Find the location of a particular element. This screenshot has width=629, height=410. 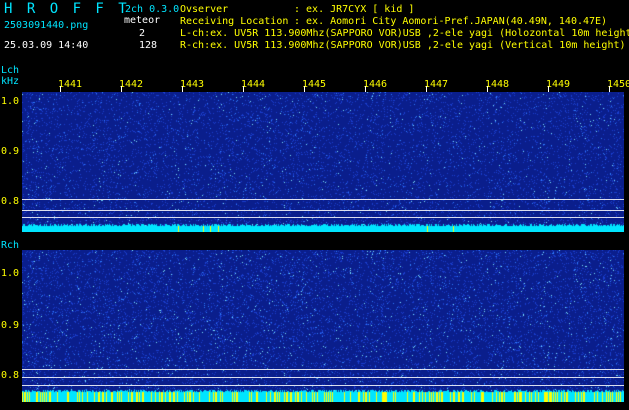

time-tick-label: 1442 is located at coordinates (131, 84).